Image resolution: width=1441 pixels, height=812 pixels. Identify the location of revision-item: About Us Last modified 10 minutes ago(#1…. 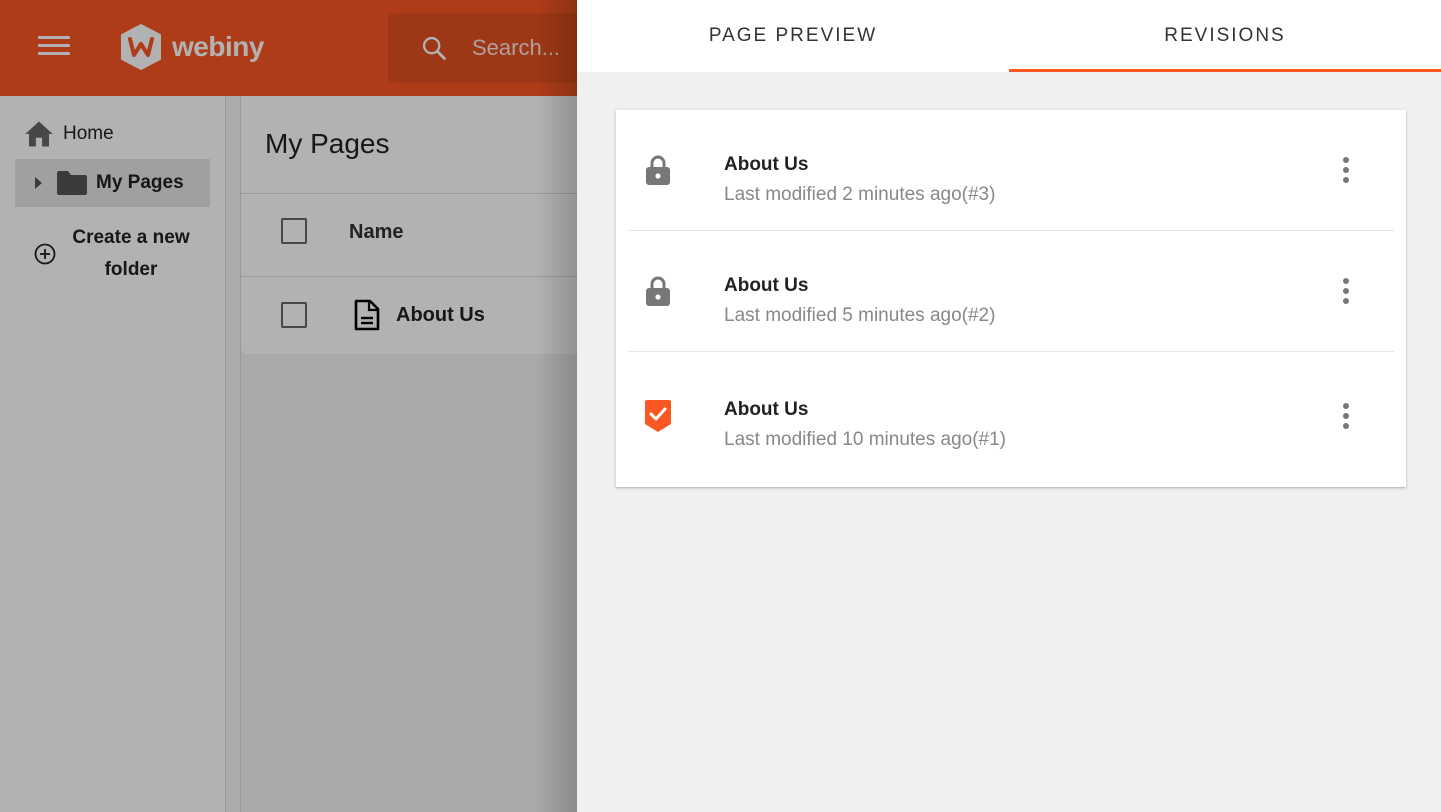
(1011, 415).